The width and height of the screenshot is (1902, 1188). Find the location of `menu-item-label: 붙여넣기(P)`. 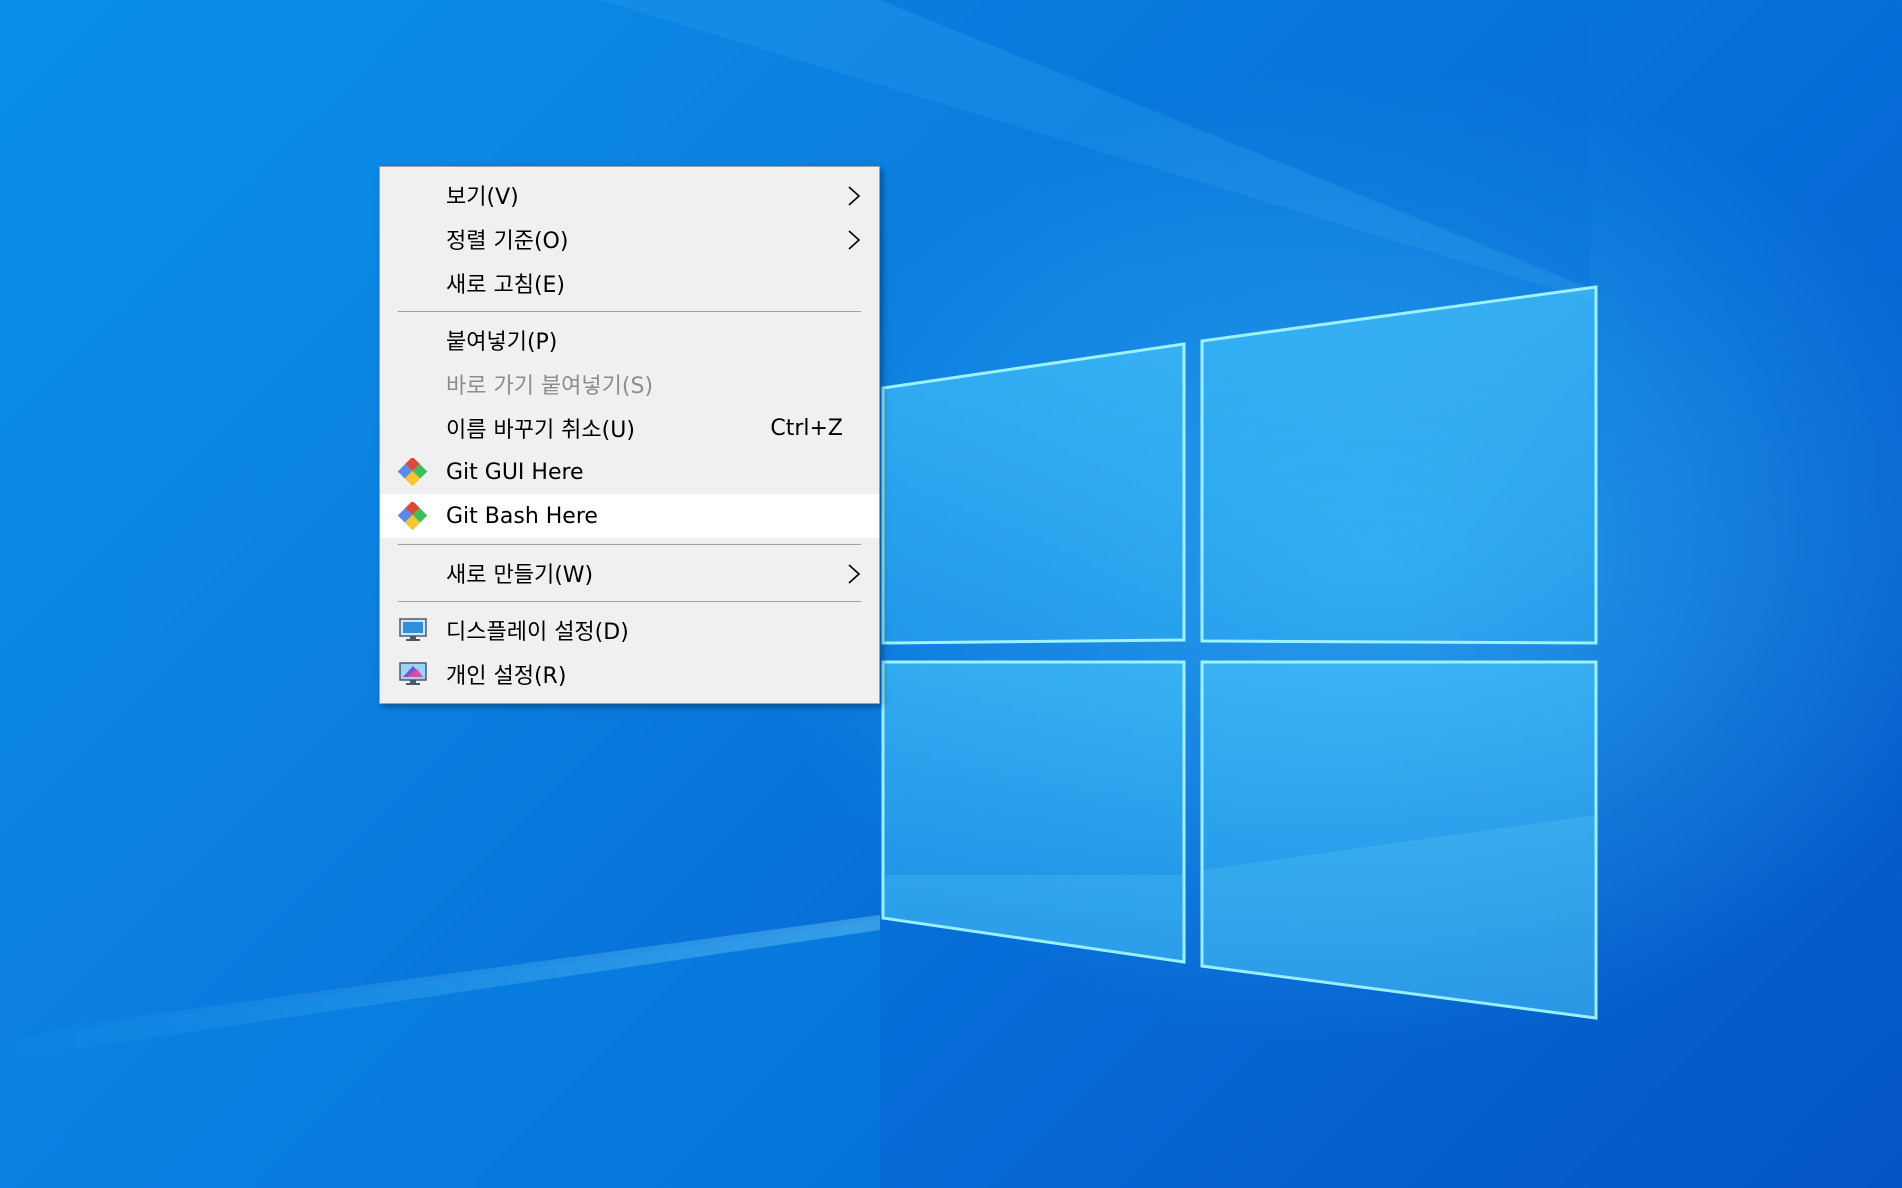

menu-item-label: 붙여넣기(P) is located at coordinates (502, 342).